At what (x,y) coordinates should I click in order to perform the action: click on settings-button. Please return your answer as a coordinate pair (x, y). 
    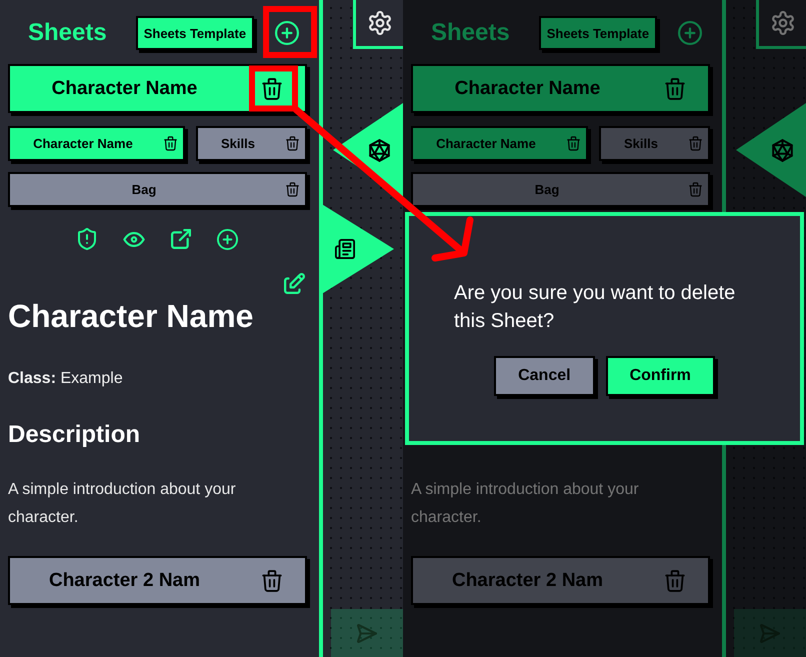
    Looking at the image, I should click on (378, 24).